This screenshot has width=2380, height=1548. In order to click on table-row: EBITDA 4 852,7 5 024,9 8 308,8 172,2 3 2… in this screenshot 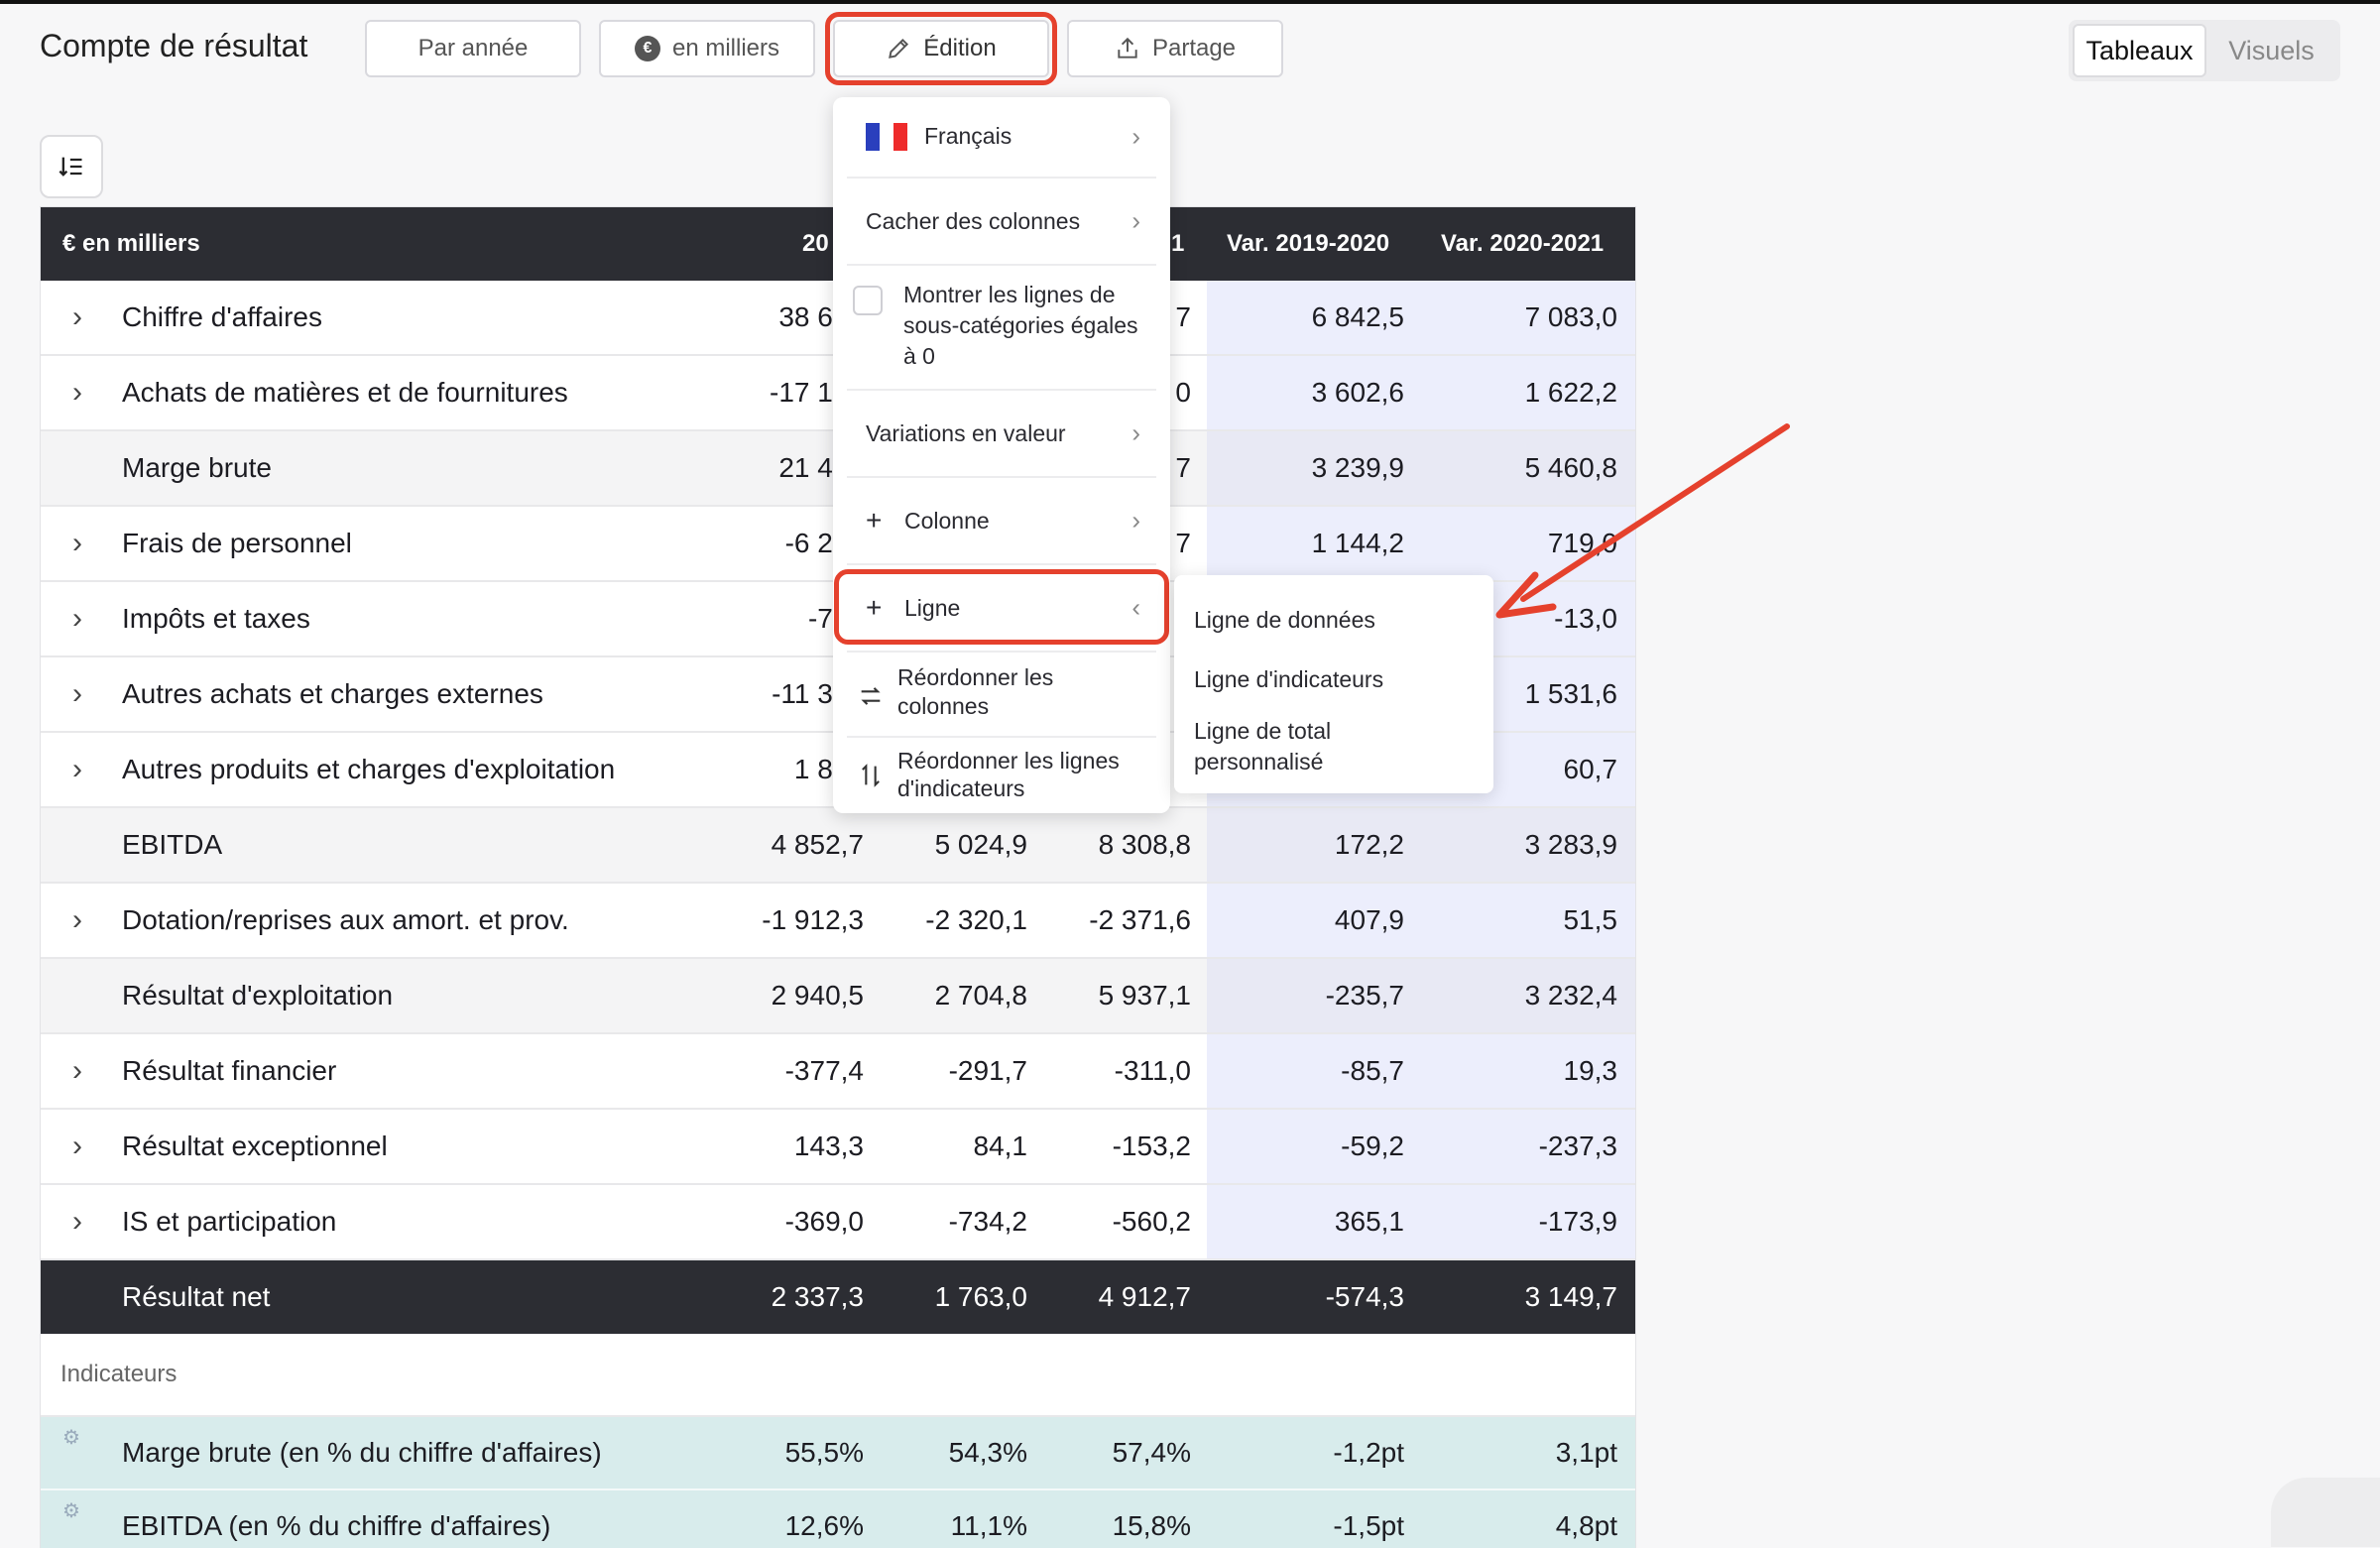, I will do `click(838, 846)`.